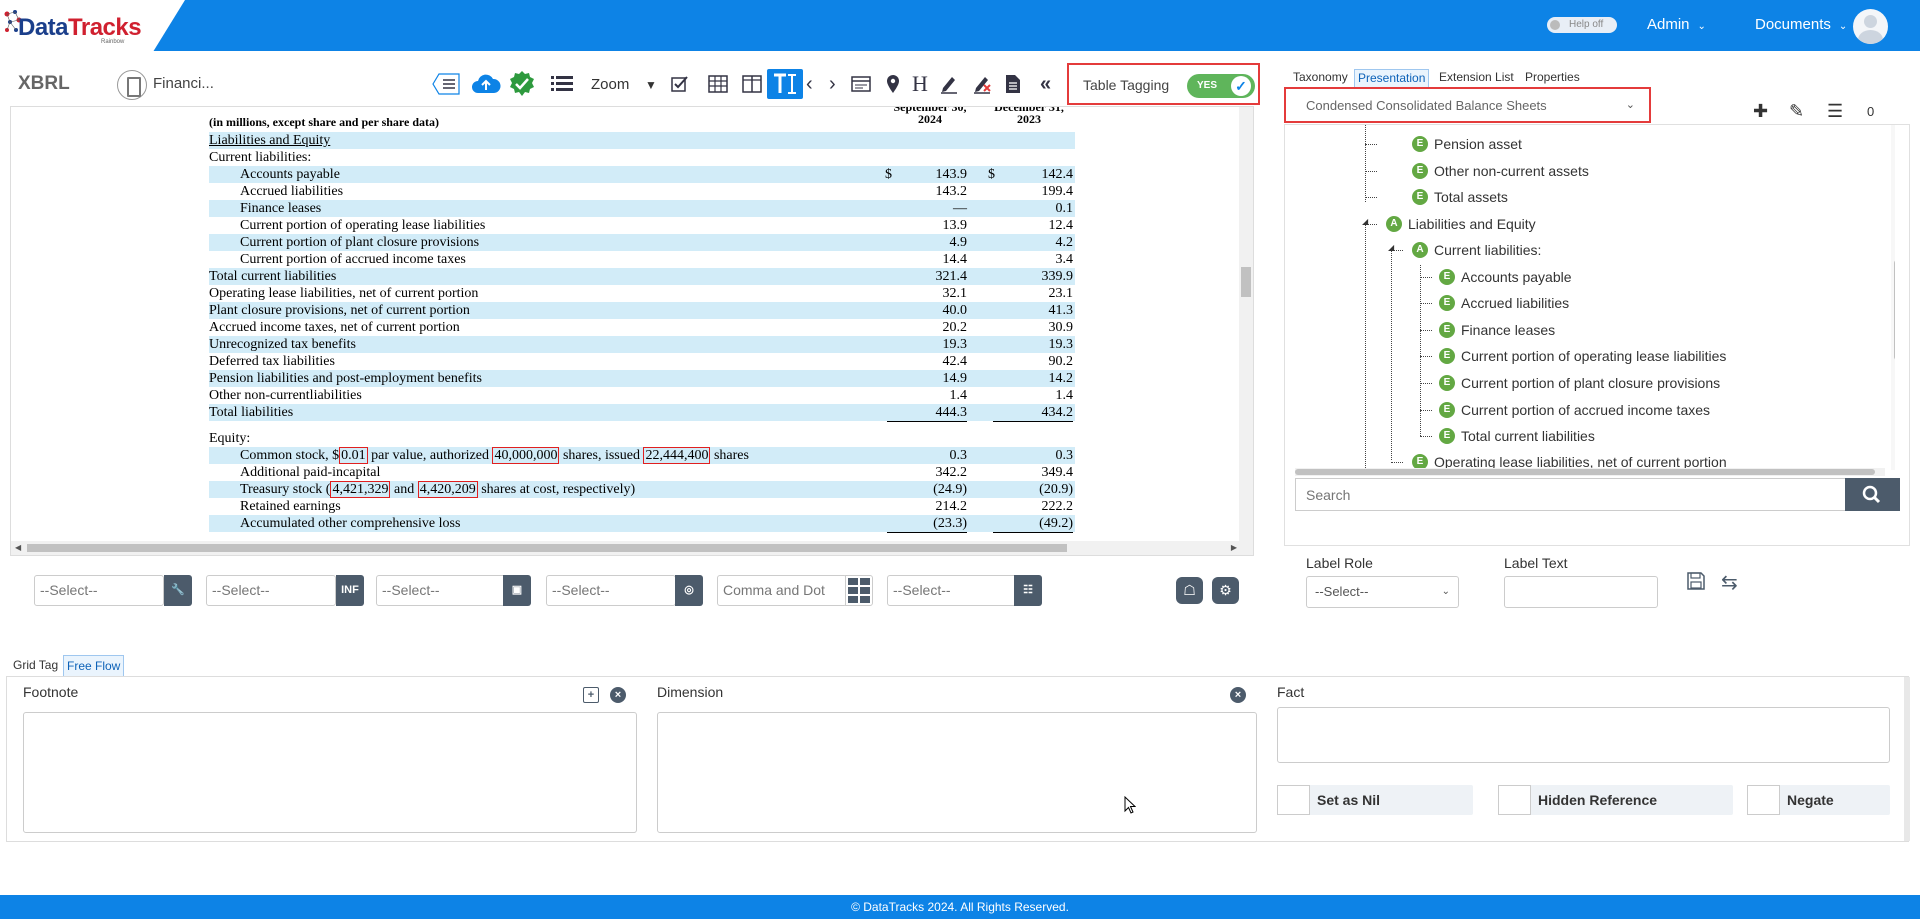 This screenshot has width=1920, height=919. I want to click on value-2023: 30.9, so click(1033, 327).